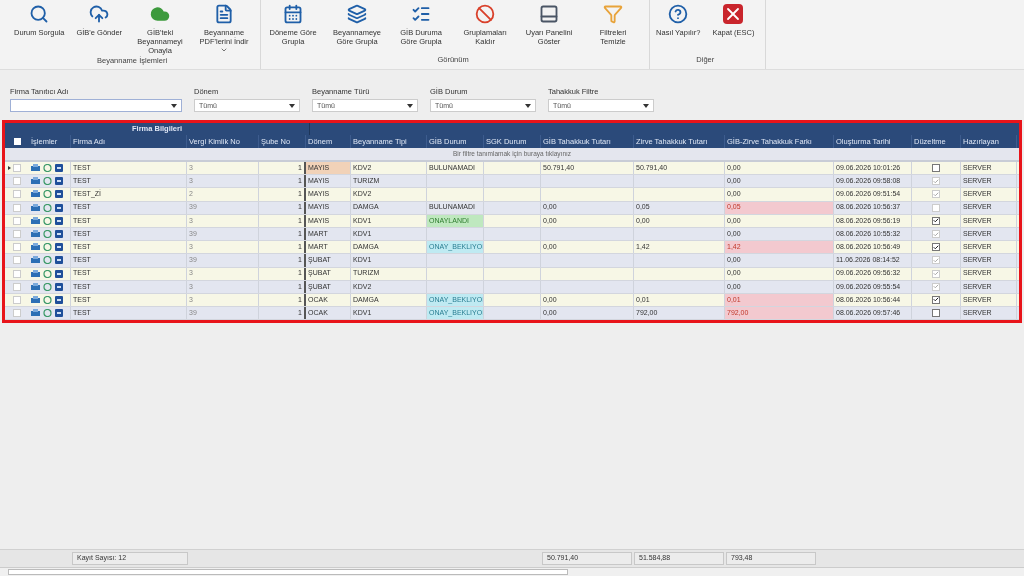 The image size is (1024, 576). I want to click on filter-dropdown, so click(96, 106).